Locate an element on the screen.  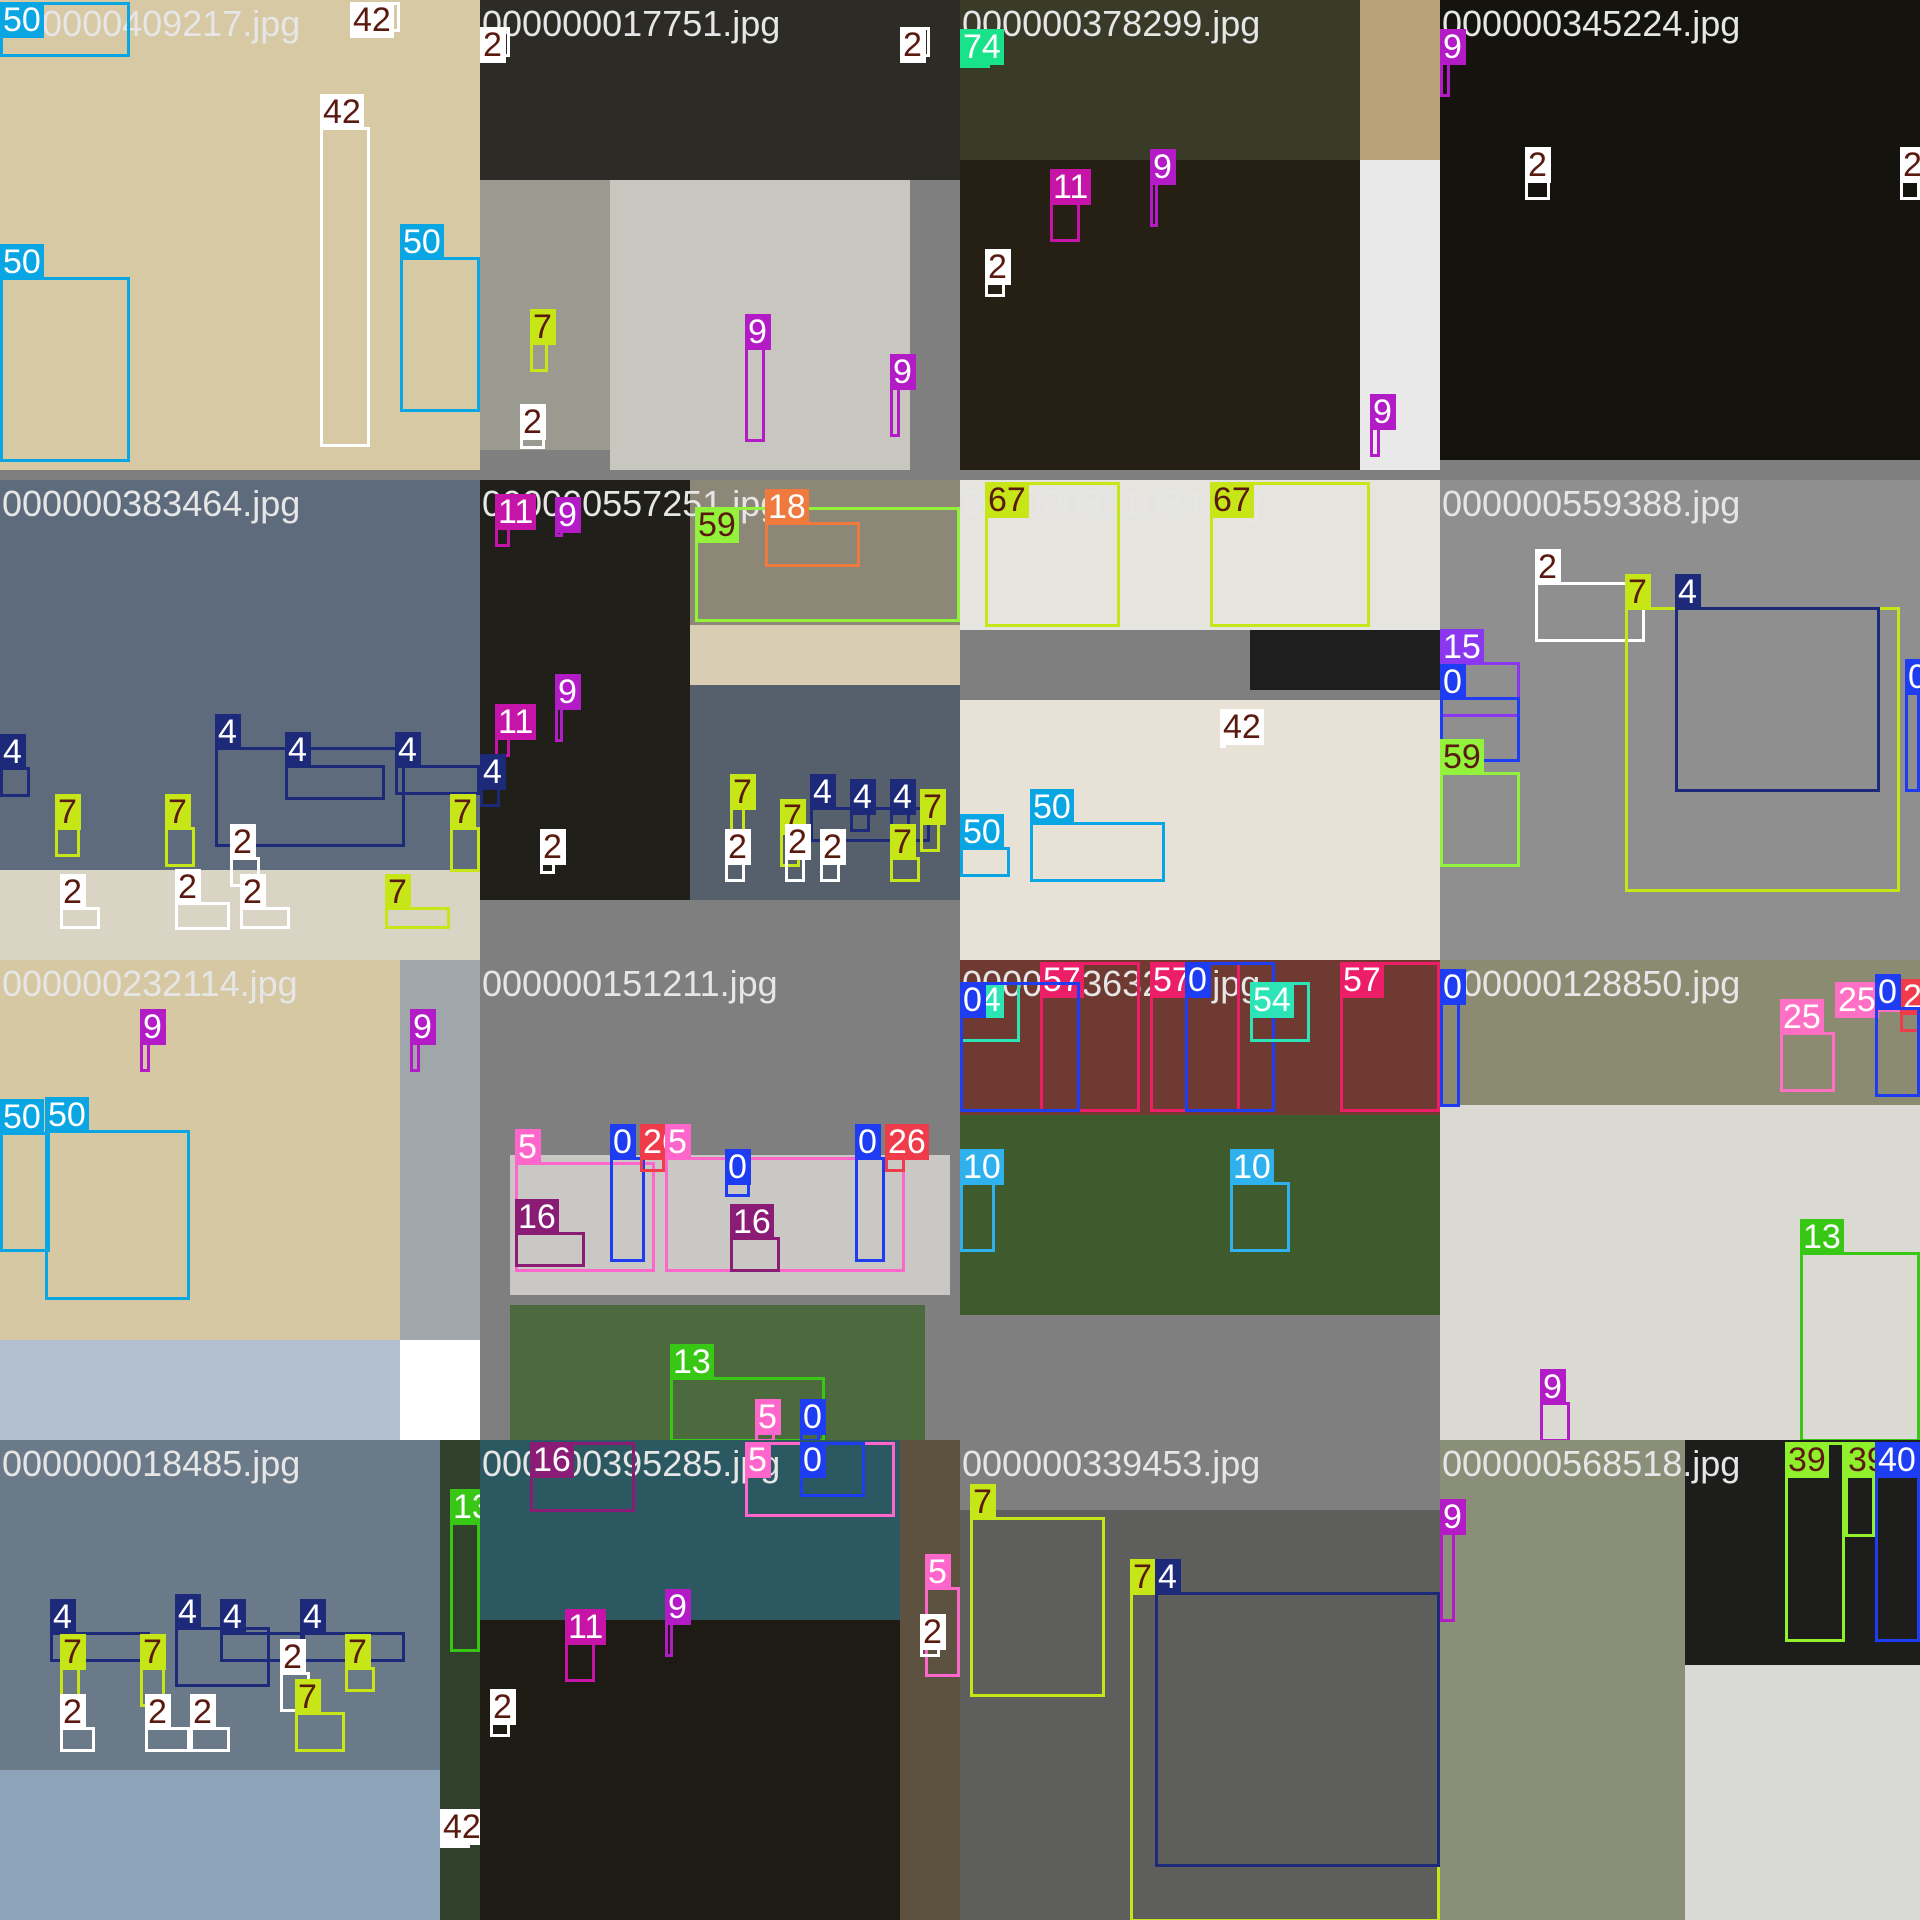
bounding-box: 74 is located at coordinates (982, 48).